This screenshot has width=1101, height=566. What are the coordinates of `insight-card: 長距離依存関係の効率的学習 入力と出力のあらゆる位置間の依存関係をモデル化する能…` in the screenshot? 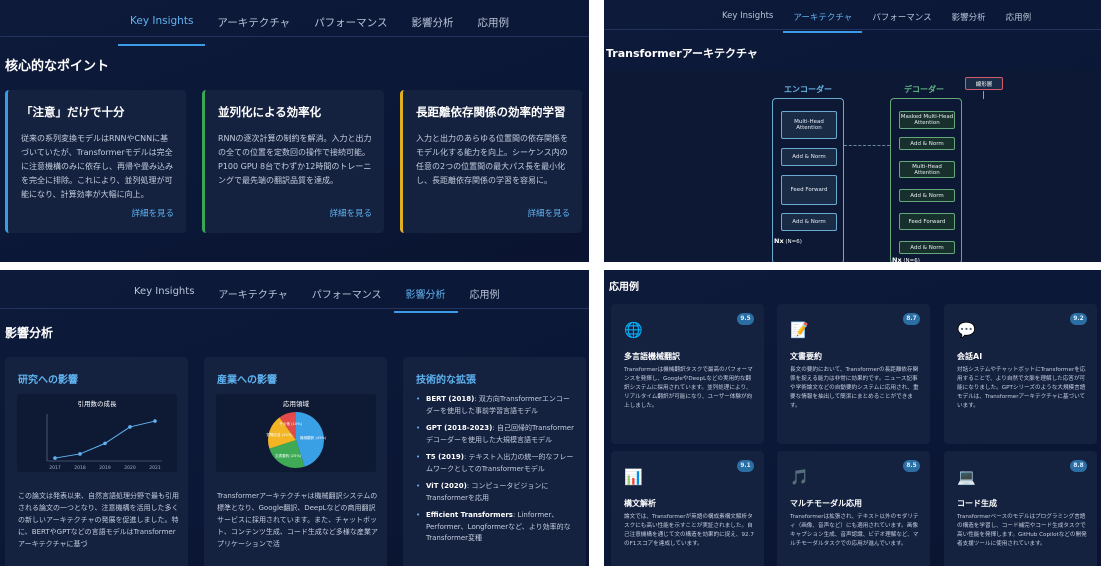 It's located at (491, 161).